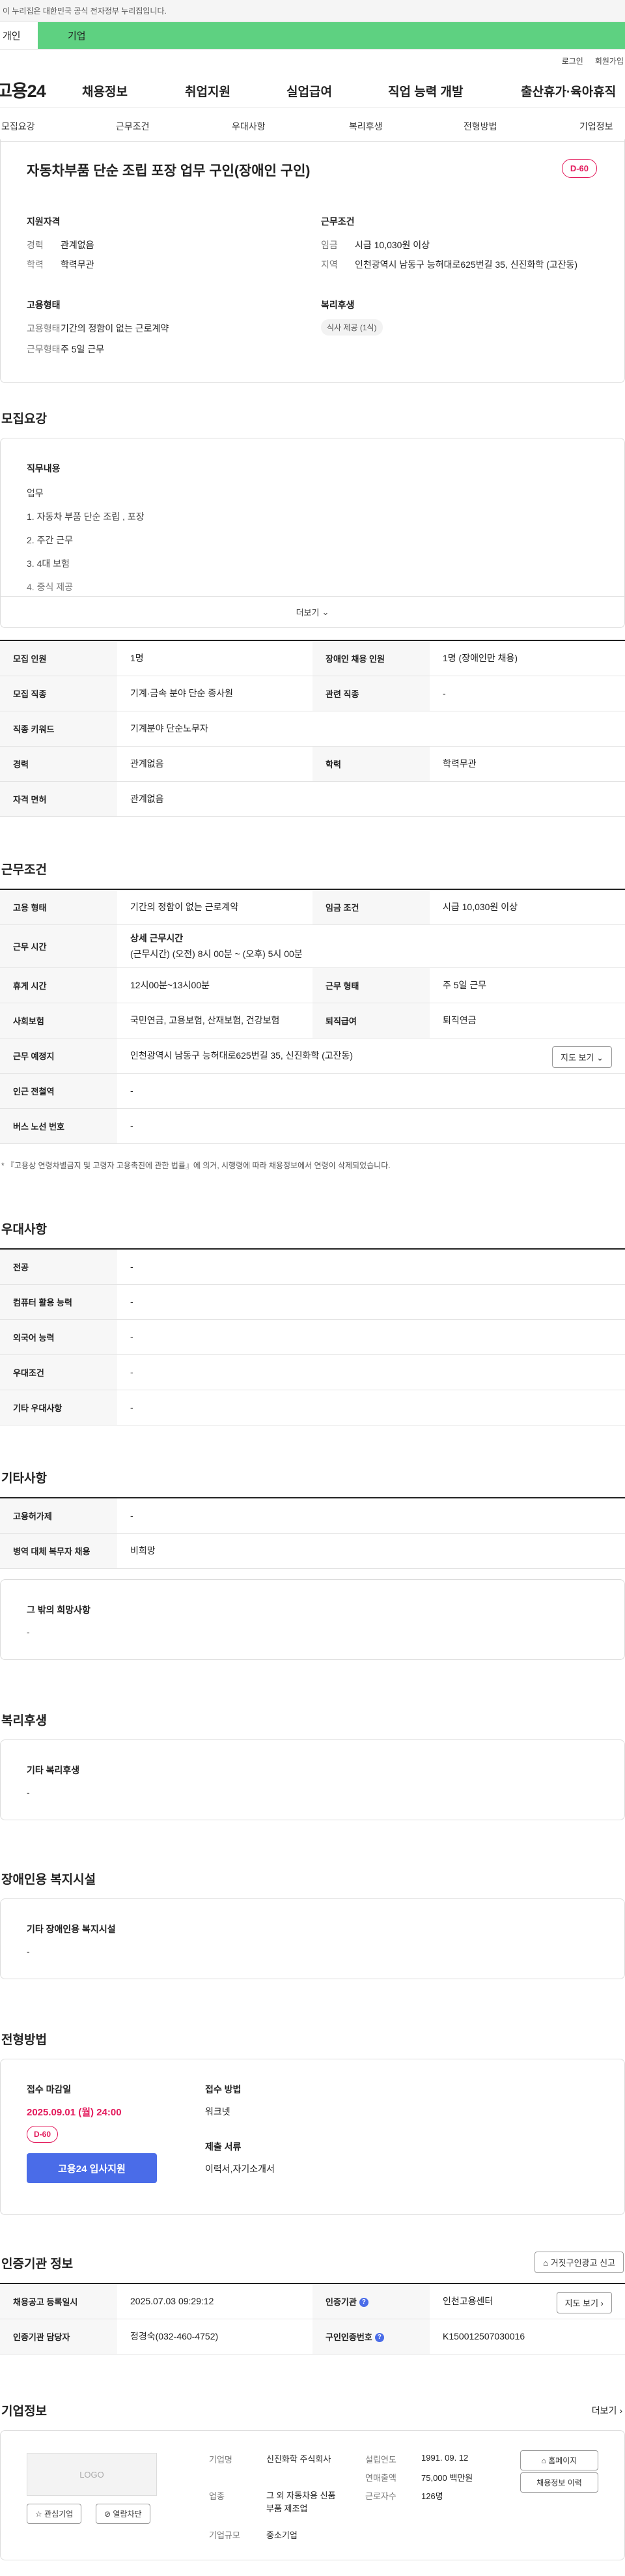 This screenshot has width=625, height=2576. What do you see at coordinates (527, 2336) in the screenshot?
I see `cell: K150012507030016` at bounding box center [527, 2336].